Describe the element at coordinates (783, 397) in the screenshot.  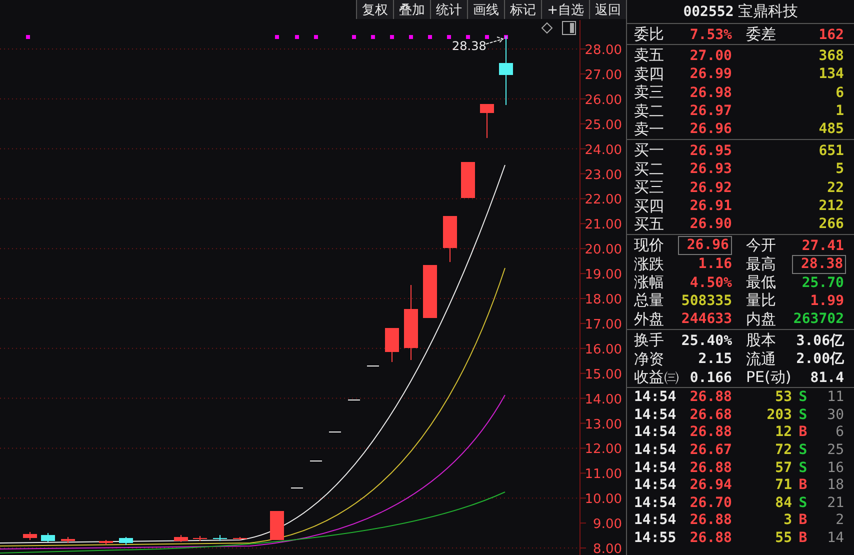
I see `trade-volume: 53` at that location.